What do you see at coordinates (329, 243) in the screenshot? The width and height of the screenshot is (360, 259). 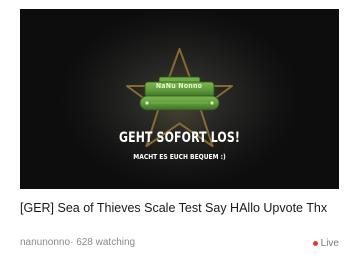 I see `live-label: Live` at bounding box center [329, 243].